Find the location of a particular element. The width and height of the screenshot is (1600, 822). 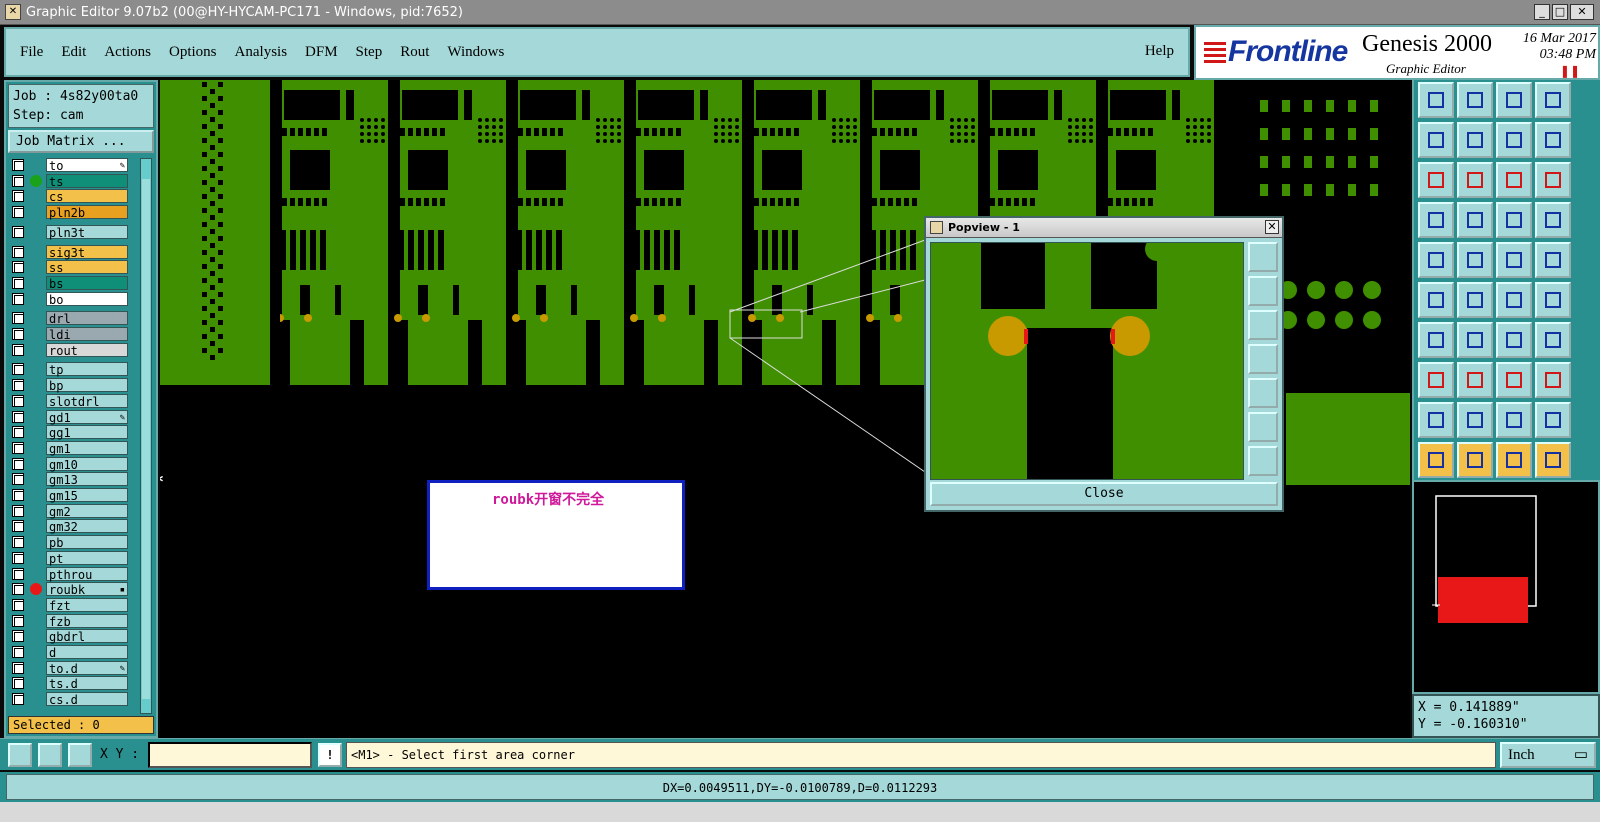

layer-name: to.d ✎ is located at coordinates (87, 668).